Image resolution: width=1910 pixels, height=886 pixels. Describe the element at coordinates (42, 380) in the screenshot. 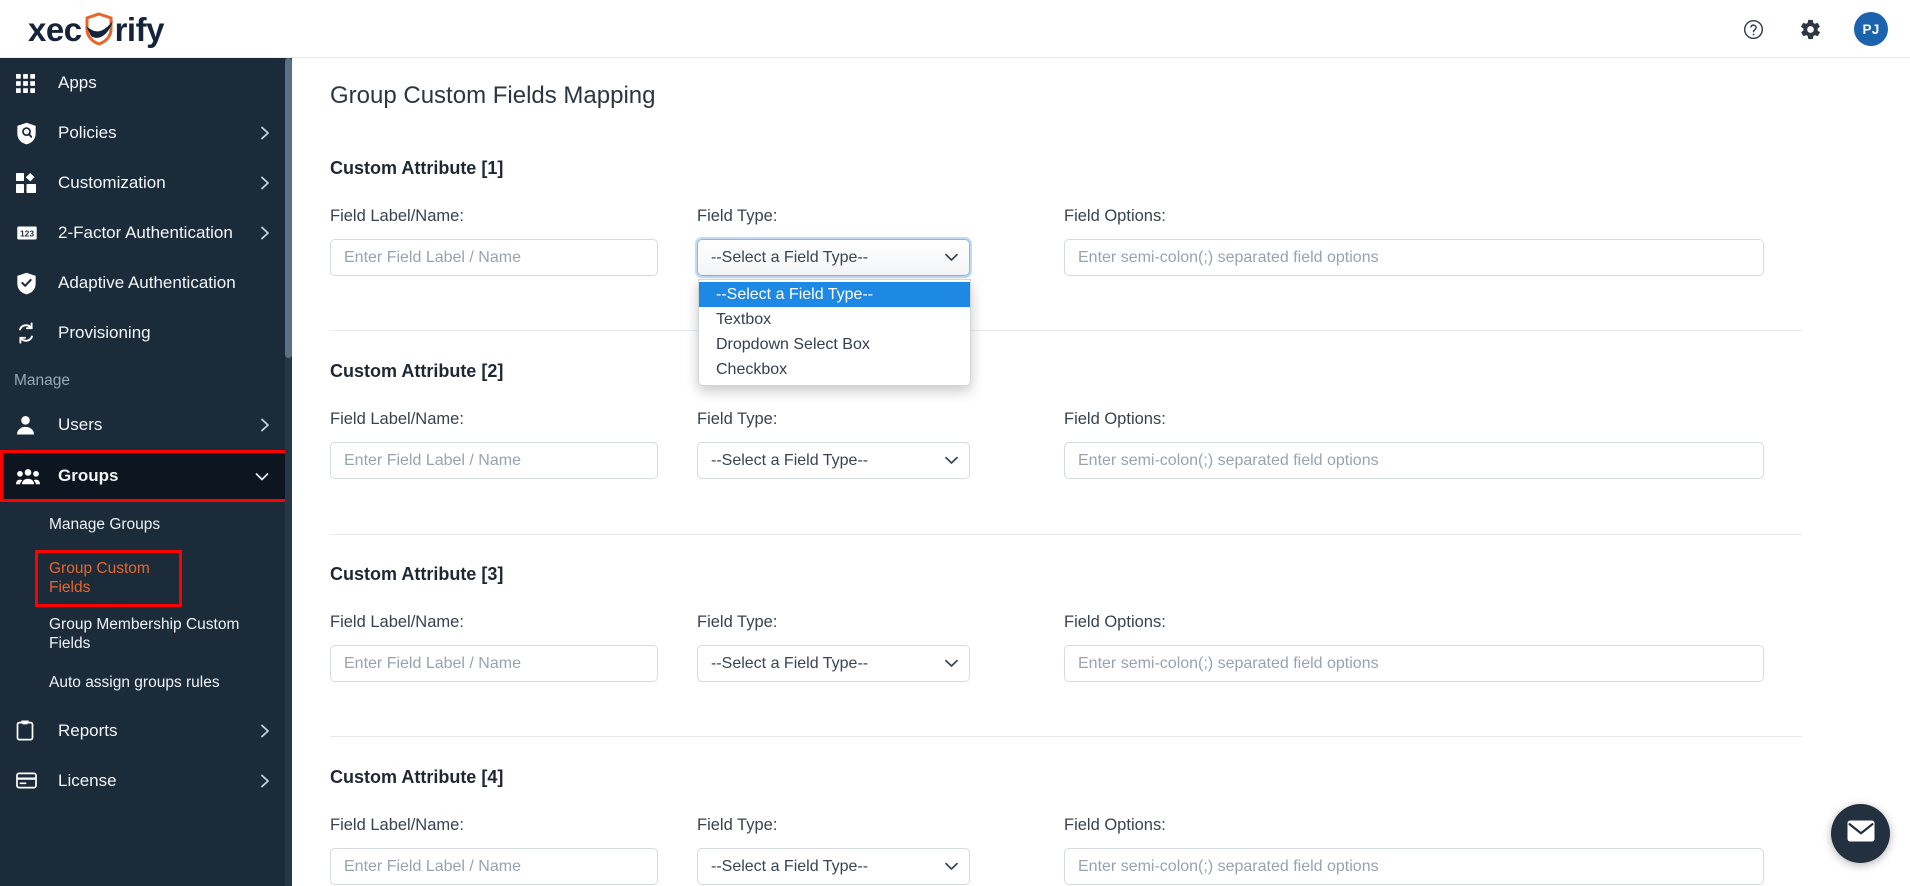

I see `sidebar-section-manage: Manage` at that location.